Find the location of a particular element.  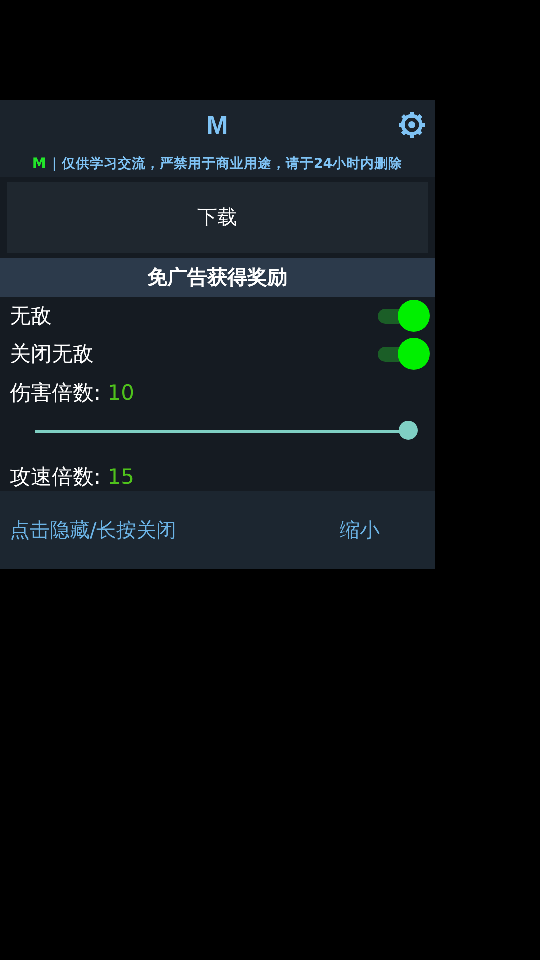

window-title: M is located at coordinates (217, 125).